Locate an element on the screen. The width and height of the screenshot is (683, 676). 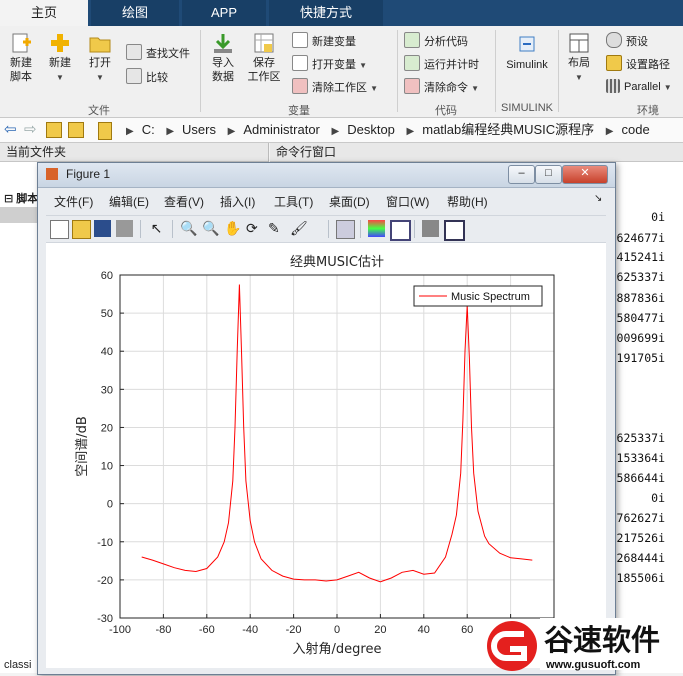
clear-commands-button: 清除命令 ▼ is located at coordinates (441, 87).